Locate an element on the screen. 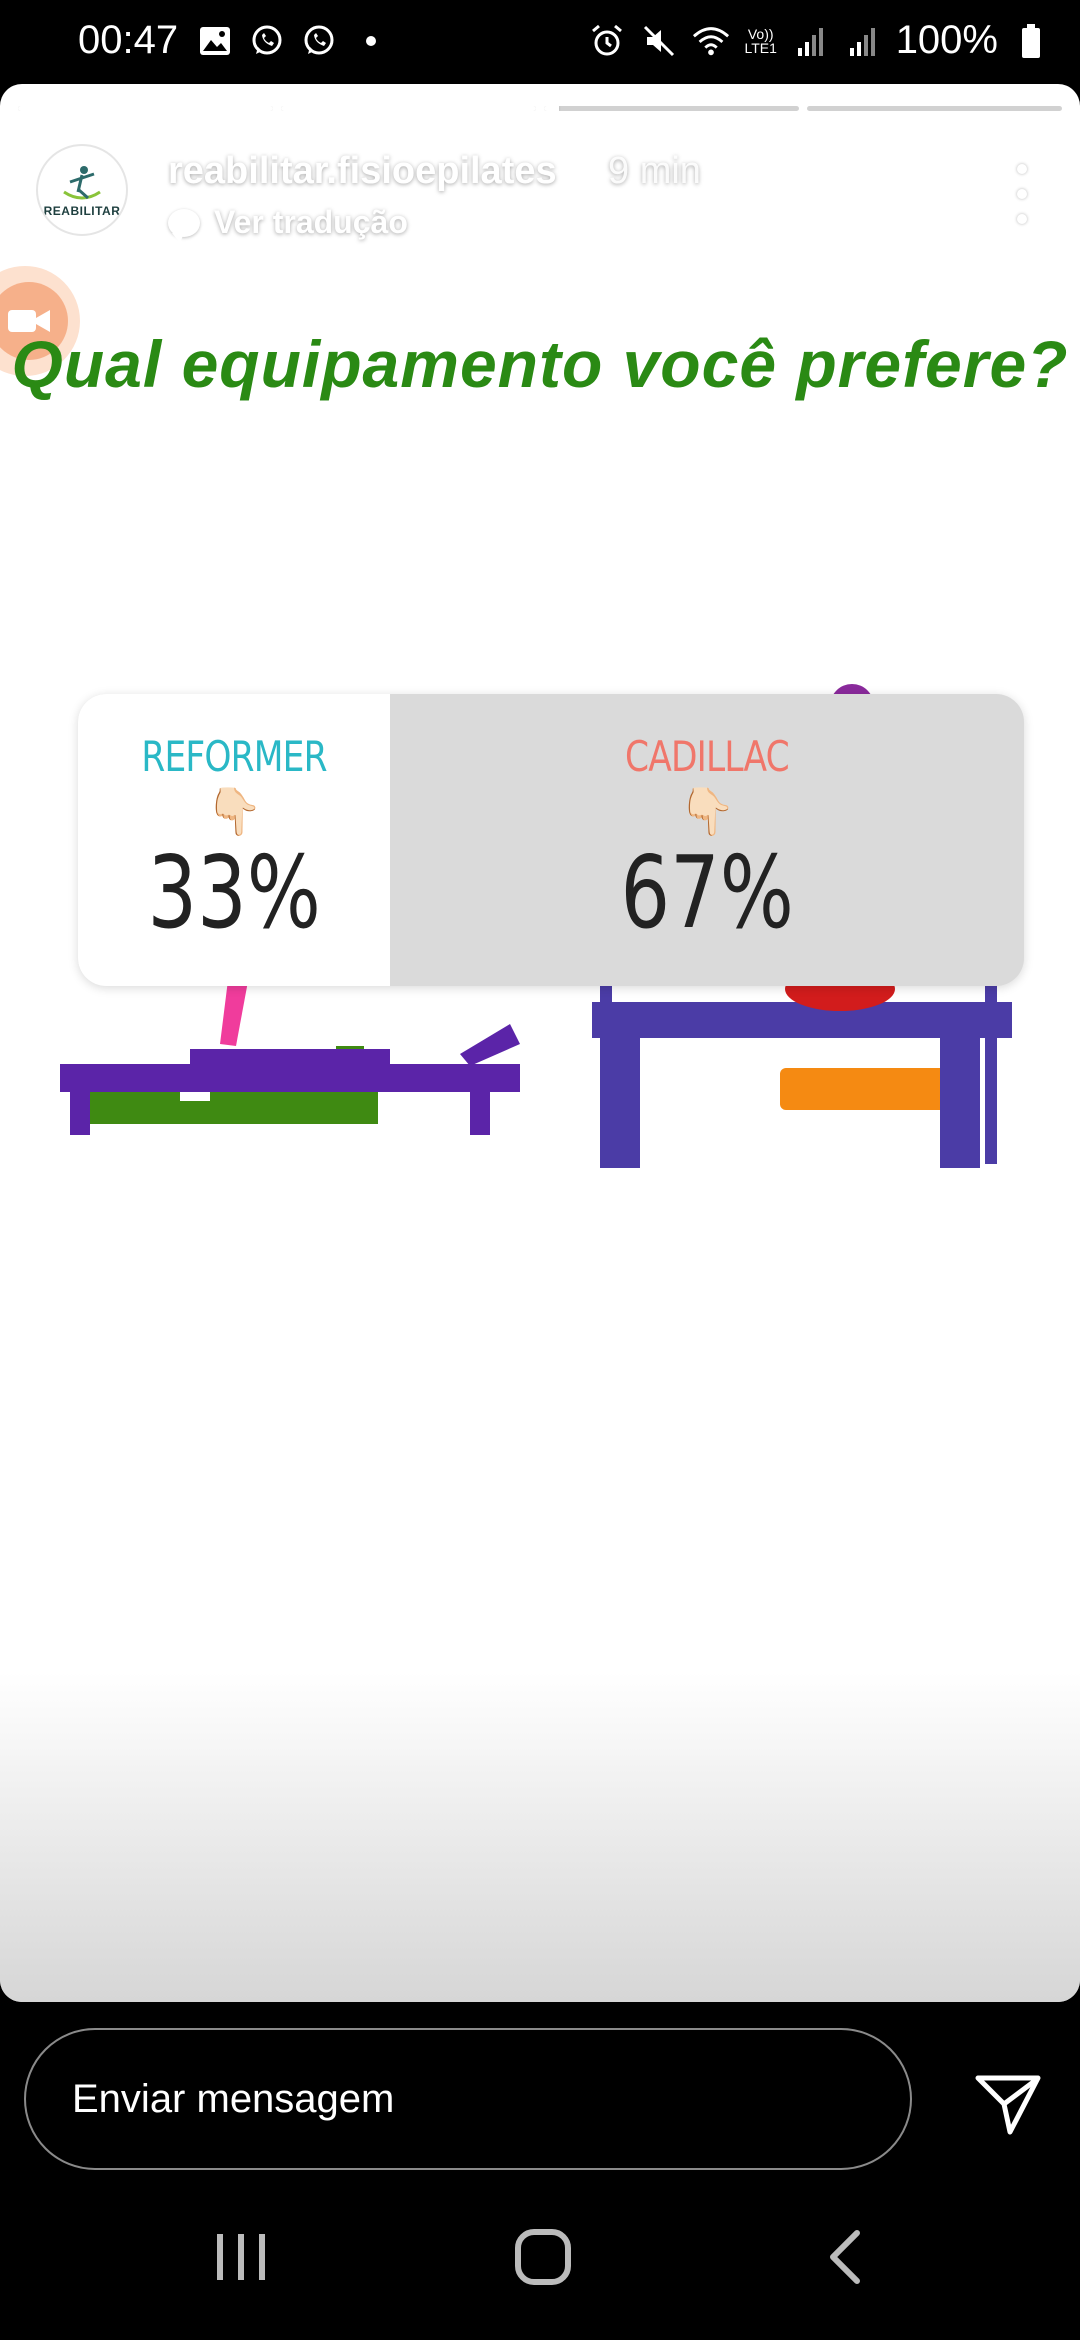  more-options-button is located at coordinates (1022, 194).